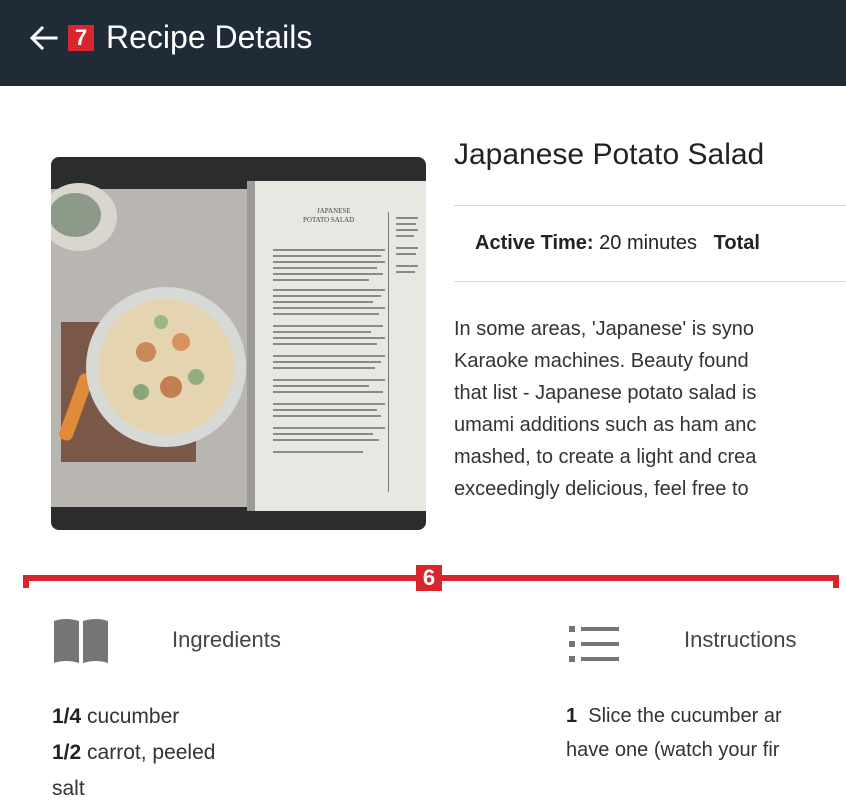  I want to click on list-item: salt, so click(252, 785).